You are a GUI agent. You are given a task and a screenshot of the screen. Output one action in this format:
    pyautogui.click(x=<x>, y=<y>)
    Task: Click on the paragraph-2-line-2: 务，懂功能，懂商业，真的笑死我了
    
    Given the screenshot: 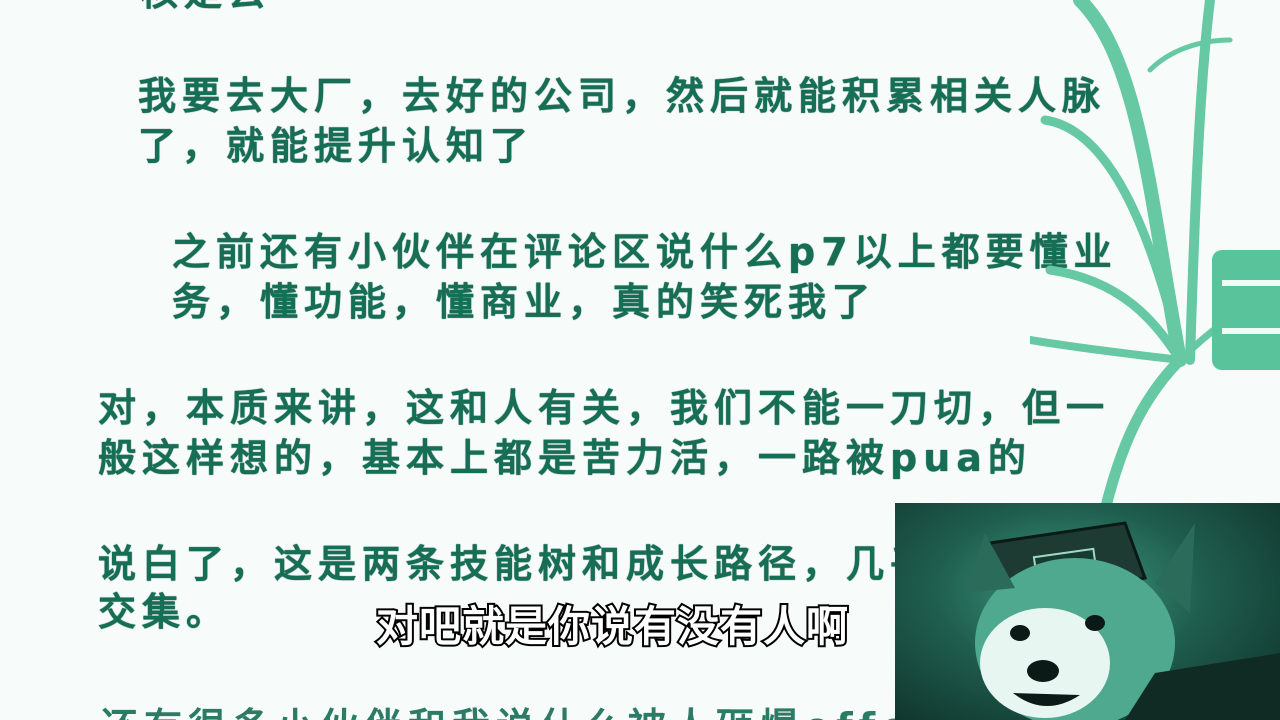 What is the action you would take?
    pyautogui.click(x=524, y=302)
    